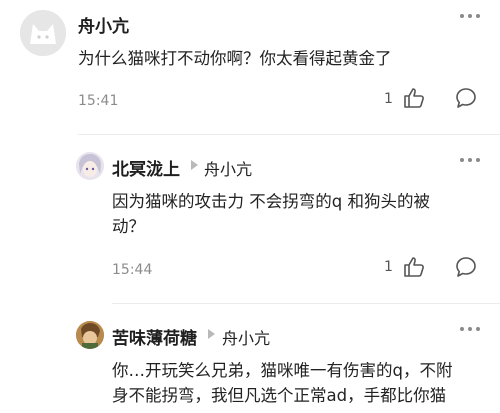 The width and height of the screenshot is (500, 413). I want to click on reply-text-line: 因为猫咪的攻击力 不会拐弯的q 和狗头的被, so click(271, 201).